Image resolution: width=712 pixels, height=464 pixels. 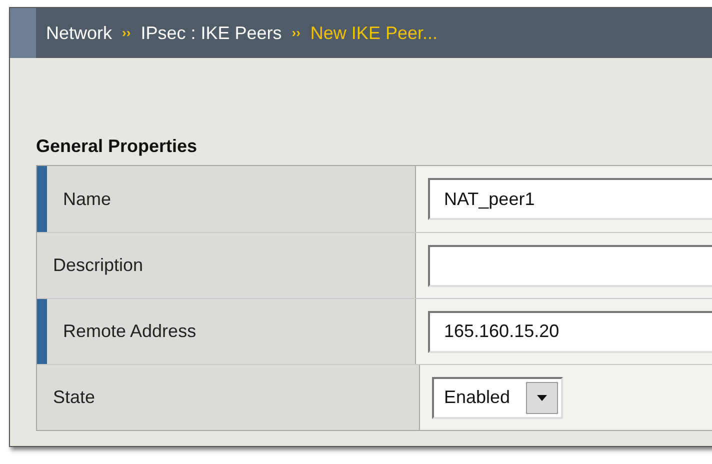 What do you see at coordinates (542, 398) in the screenshot?
I see `dropdown-caret-icon` at bounding box center [542, 398].